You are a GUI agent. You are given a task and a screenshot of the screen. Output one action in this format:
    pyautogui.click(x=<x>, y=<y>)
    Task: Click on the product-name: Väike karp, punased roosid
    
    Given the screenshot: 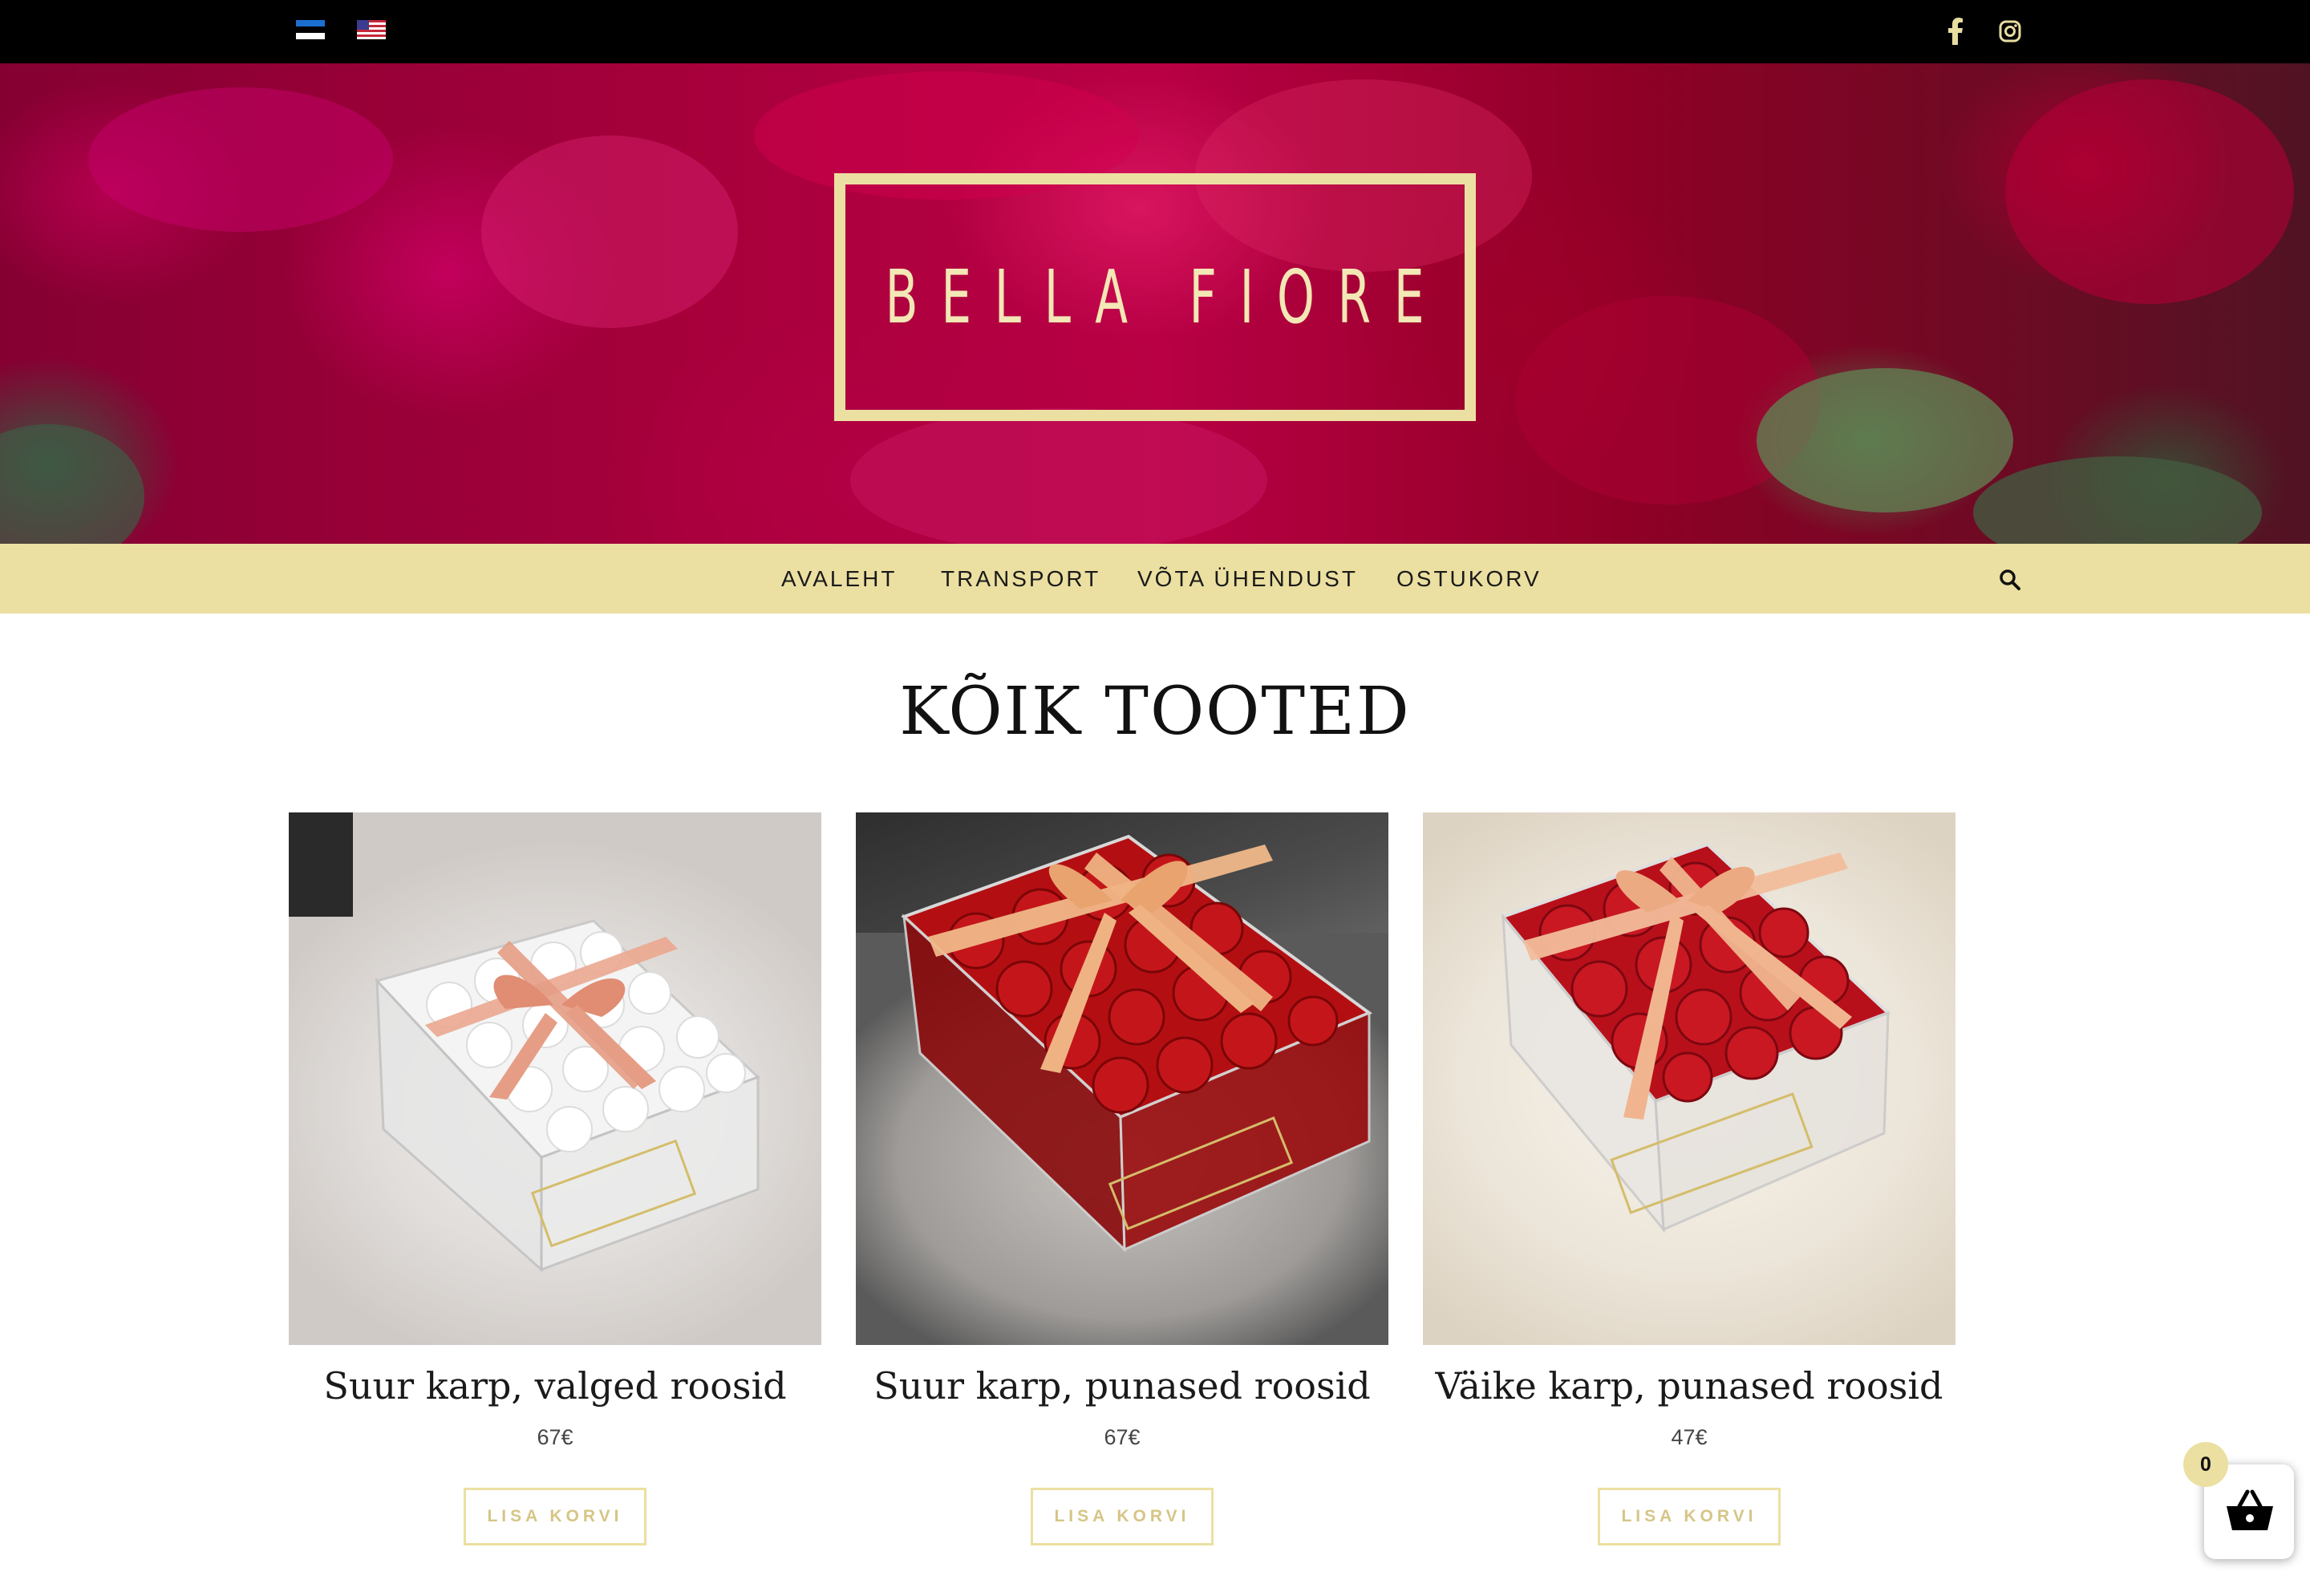 What is the action you would take?
    pyautogui.click(x=1689, y=1386)
    